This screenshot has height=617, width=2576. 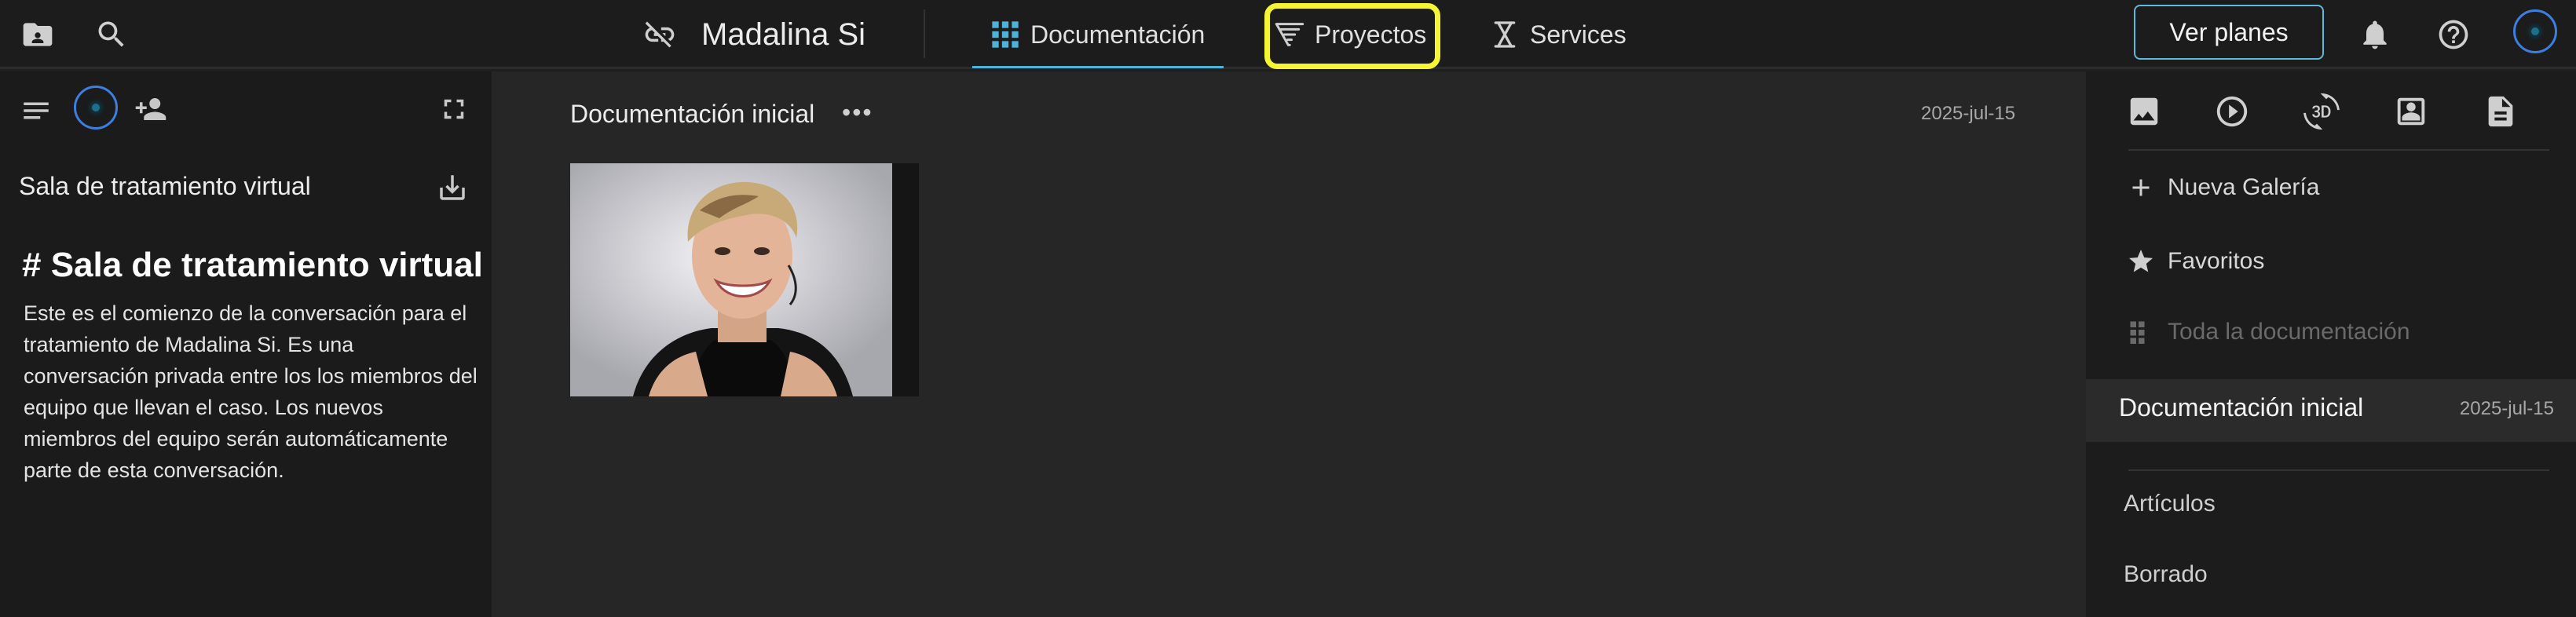 I want to click on header-divider, so click(x=924, y=33).